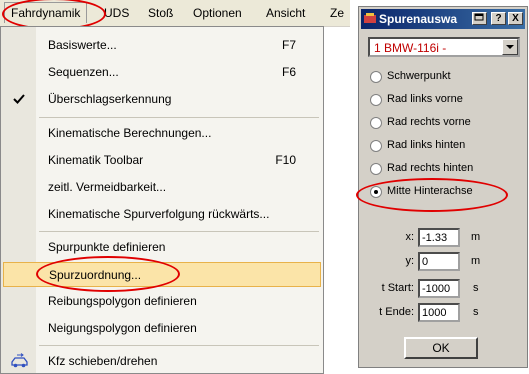 The image size is (529, 374). What do you see at coordinates (19, 99) in the screenshot?
I see `checkmark-icon` at bounding box center [19, 99].